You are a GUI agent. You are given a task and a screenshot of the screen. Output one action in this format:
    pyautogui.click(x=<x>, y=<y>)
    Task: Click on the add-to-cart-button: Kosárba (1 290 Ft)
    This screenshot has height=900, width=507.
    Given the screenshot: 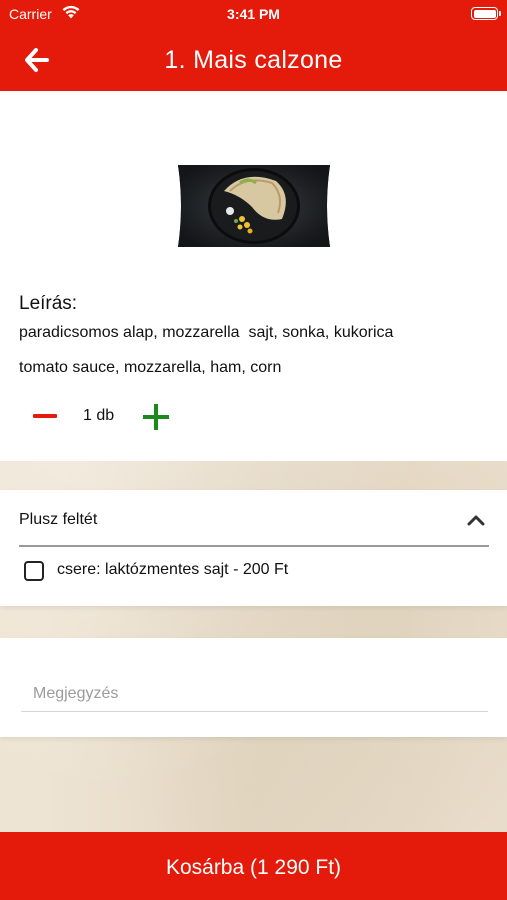 What is the action you would take?
    pyautogui.click(x=253, y=866)
    